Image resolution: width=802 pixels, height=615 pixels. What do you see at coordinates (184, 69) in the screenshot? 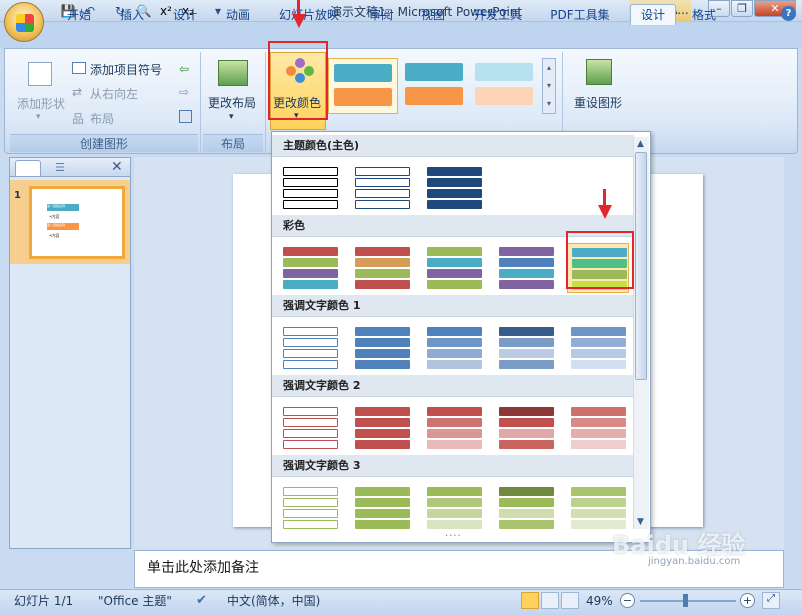
I see `promote-icon: ⇦` at bounding box center [184, 69].